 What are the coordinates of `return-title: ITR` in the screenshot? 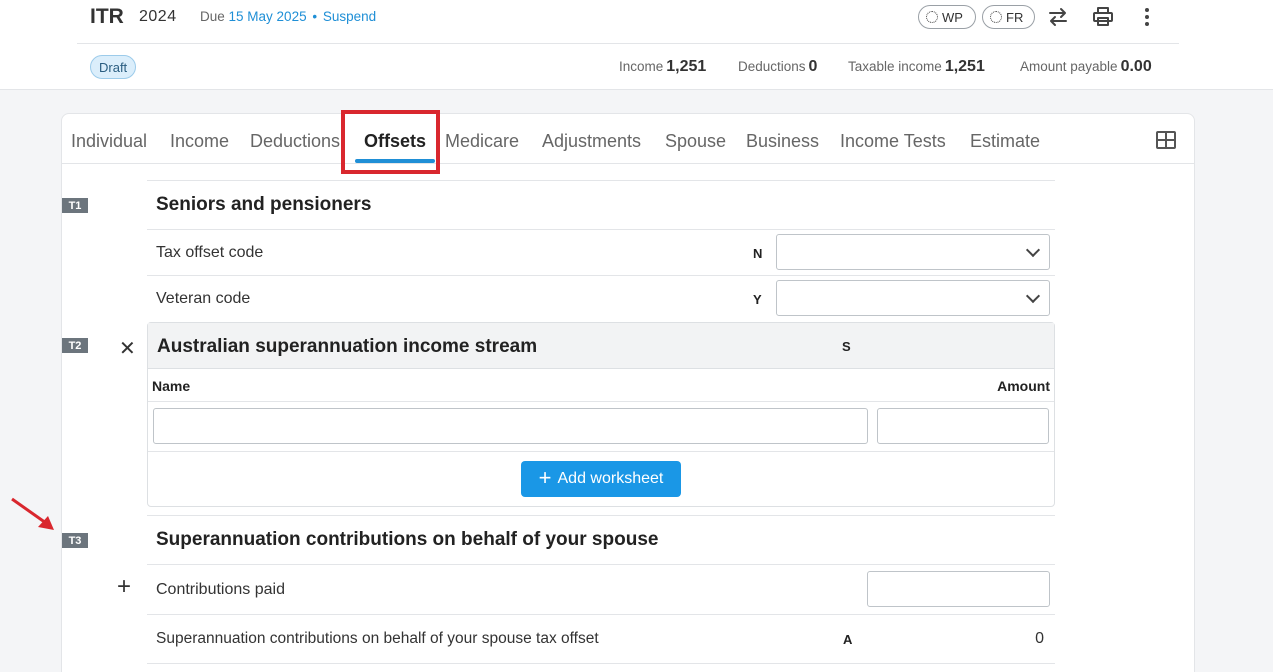 It's located at (107, 16).